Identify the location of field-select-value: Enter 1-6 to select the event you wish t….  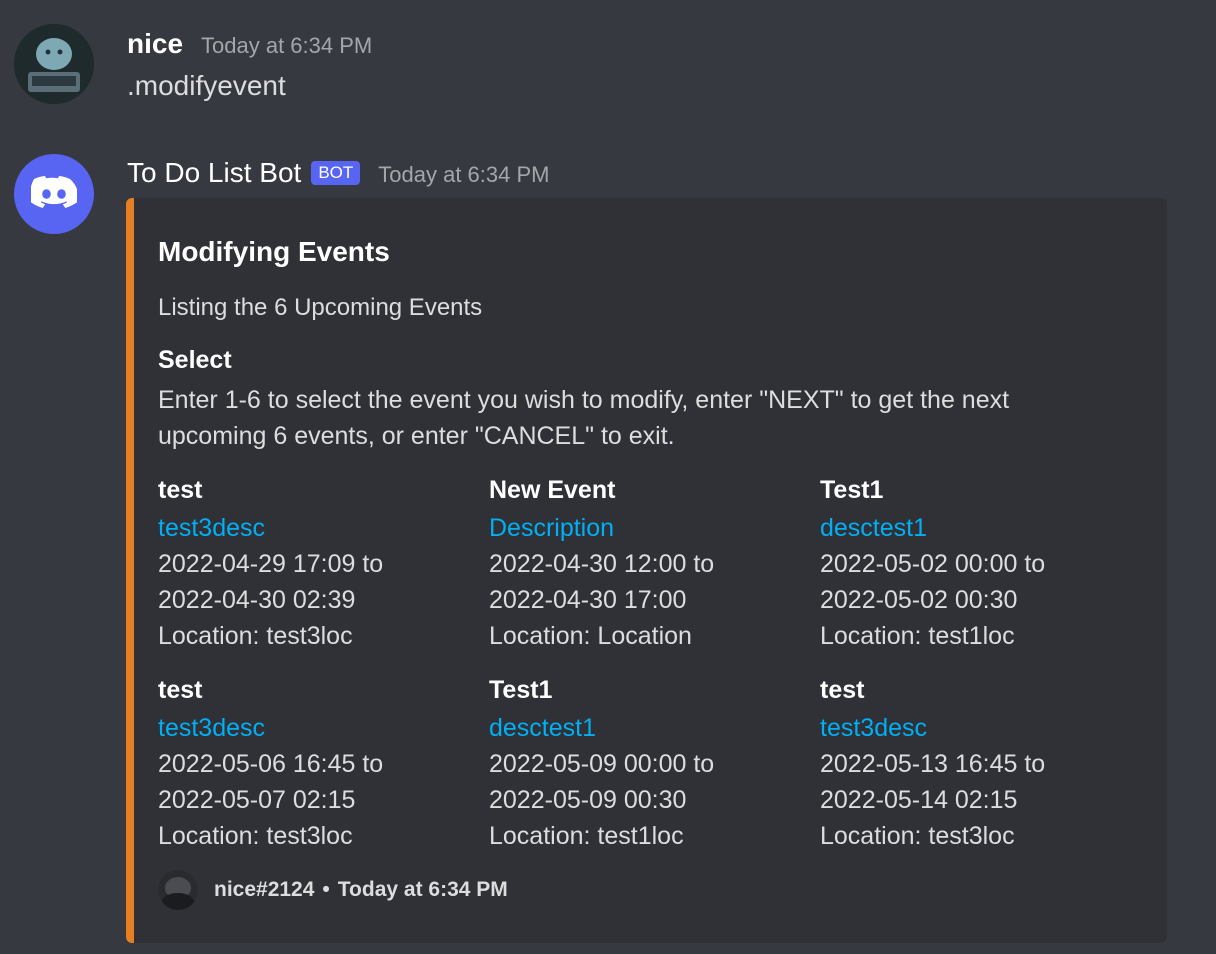
(584, 418).